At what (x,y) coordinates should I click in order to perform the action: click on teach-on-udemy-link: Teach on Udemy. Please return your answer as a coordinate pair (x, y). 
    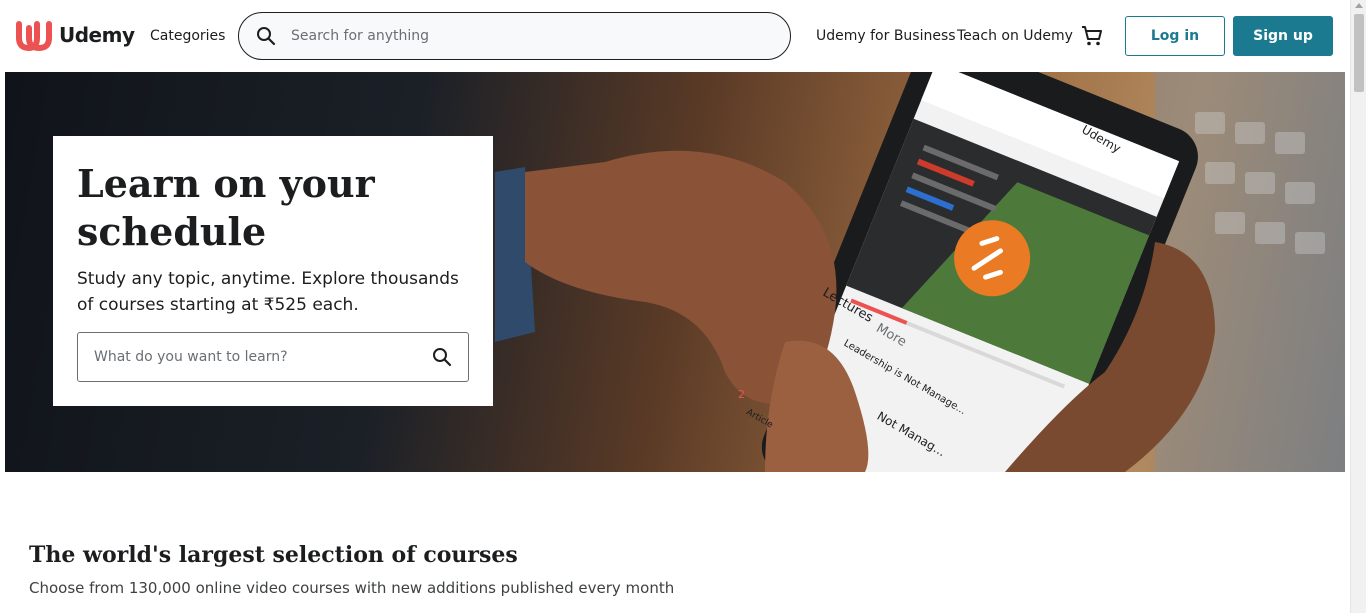
    Looking at the image, I should click on (1015, 36).